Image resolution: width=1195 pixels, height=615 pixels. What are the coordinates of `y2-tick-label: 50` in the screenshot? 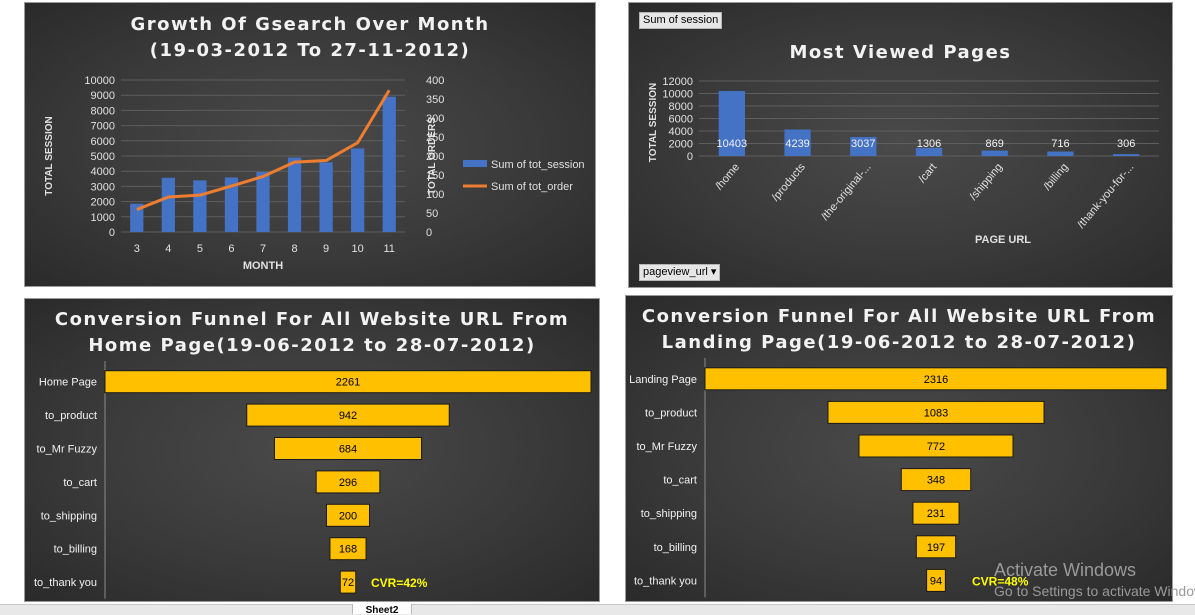 It's located at (432, 214).